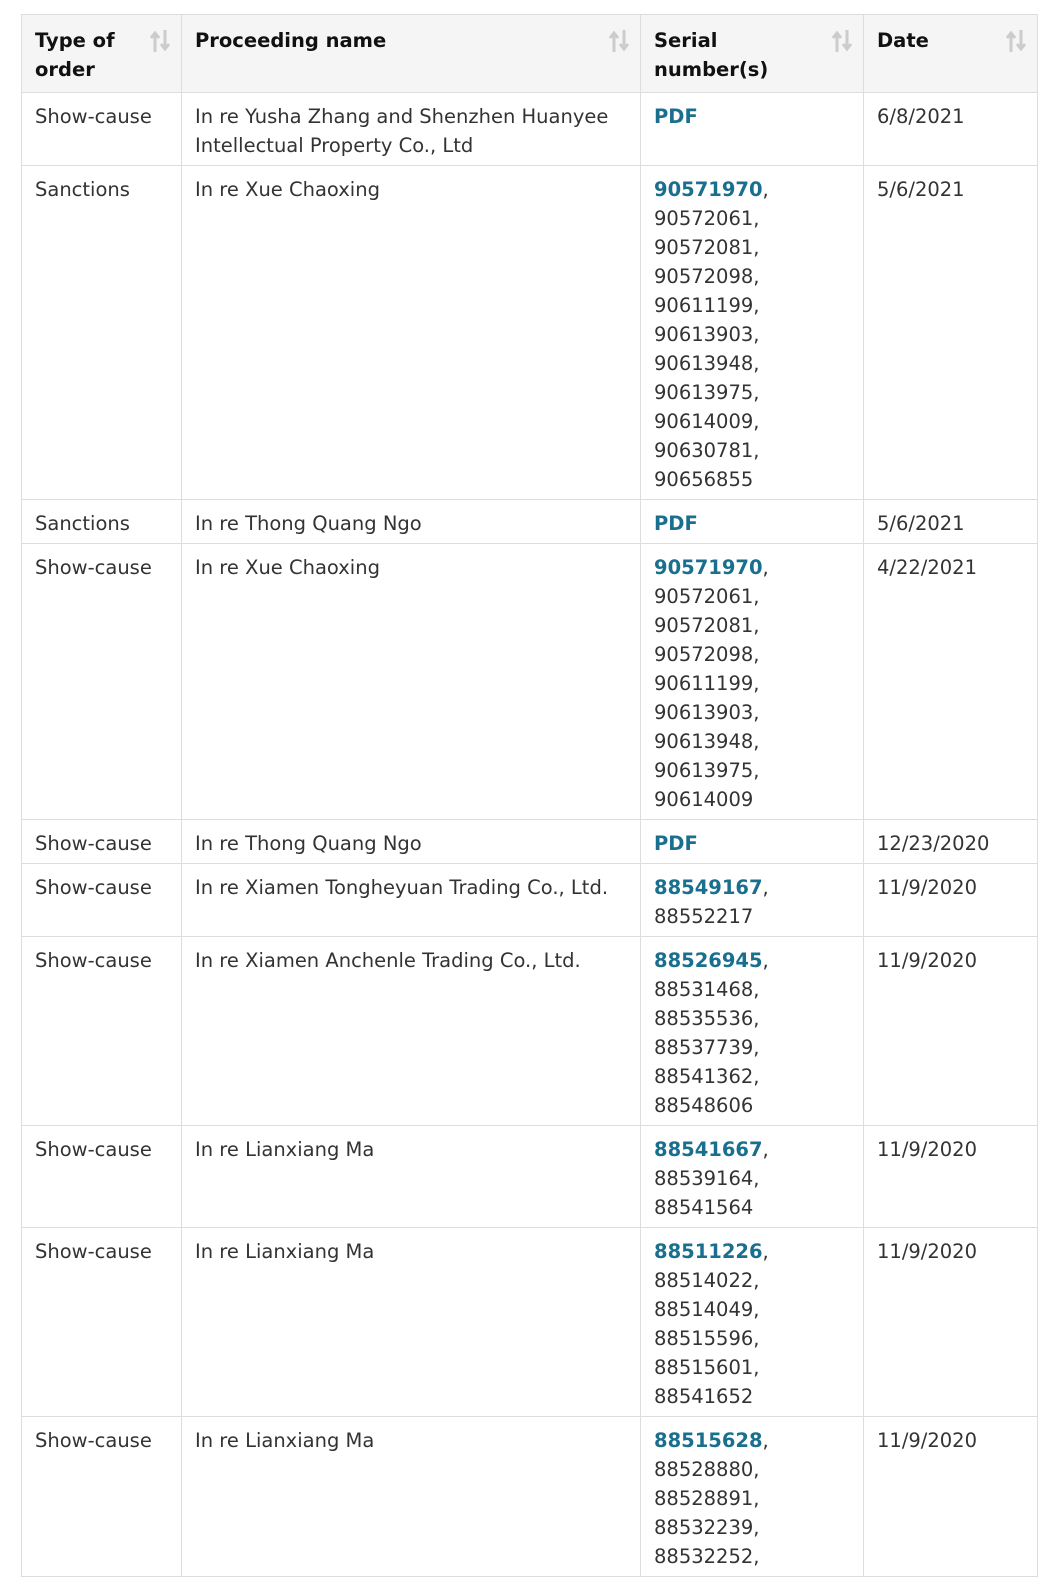 The height and width of the screenshot is (1577, 1056). What do you see at coordinates (411, 53) in the screenshot?
I see `header-proceeding-name: Proceeding name` at bounding box center [411, 53].